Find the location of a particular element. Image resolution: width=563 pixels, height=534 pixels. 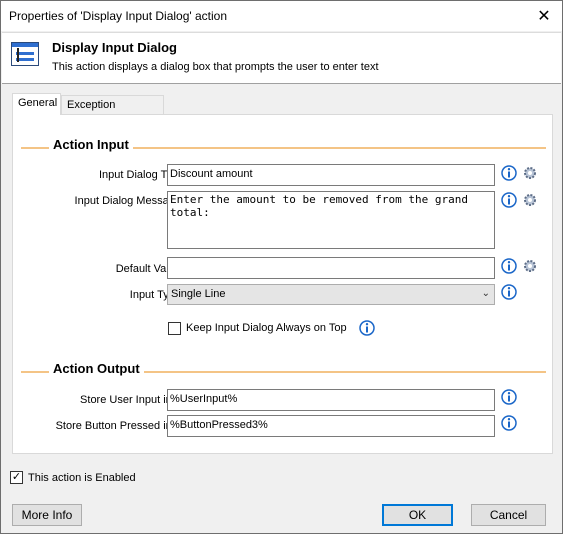

tab-general: General is located at coordinates (36, 104).